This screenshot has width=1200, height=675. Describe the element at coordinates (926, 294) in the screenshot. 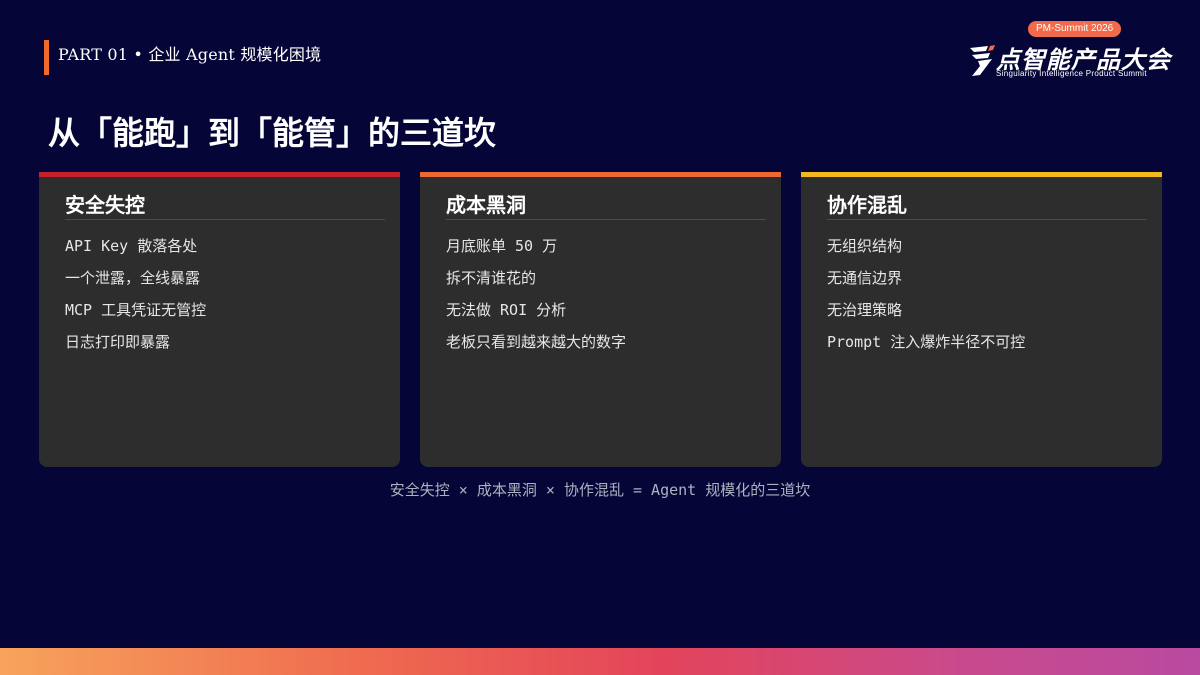

I see `card-item-list: 无组织结构 无通信边界 无治理策略 Prompt 注入爆炸半径不可控` at that location.